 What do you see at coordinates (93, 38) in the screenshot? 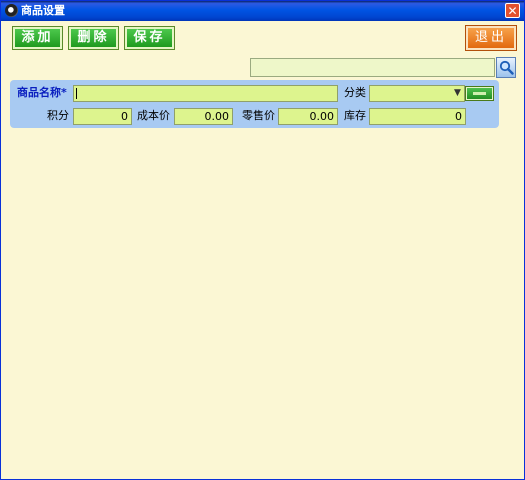
I see `delete-button: 删除` at bounding box center [93, 38].